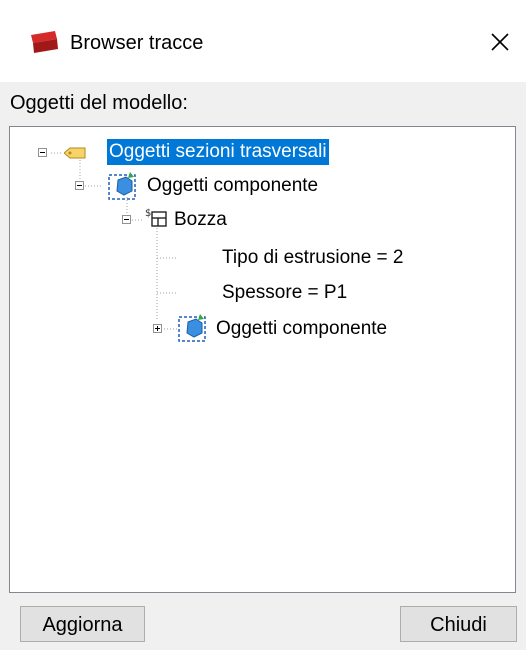  I want to click on title-bar: Browser tracce, so click(263, 41).